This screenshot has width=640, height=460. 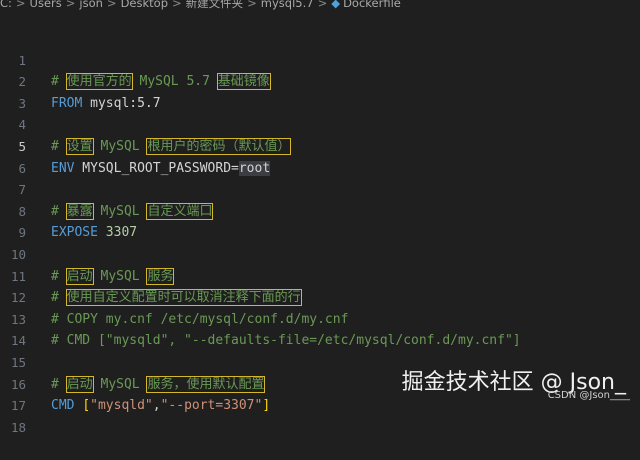 What do you see at coordinates (320, 124) in the screenshot?
I see `code-line: 4 # 设置 MySQL 根用户的密码（默认值）` at bounding box center [320, 124].